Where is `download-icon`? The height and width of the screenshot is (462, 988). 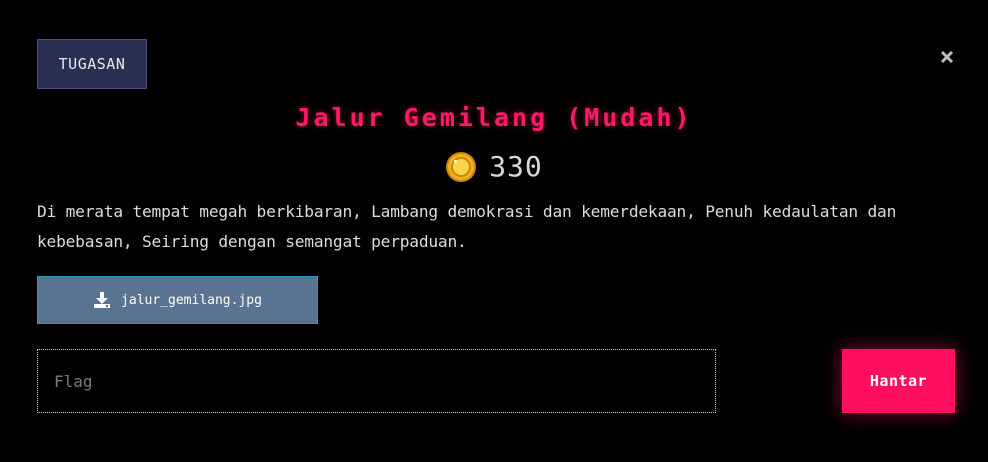 download-icon is located at coordinates (102, 300).